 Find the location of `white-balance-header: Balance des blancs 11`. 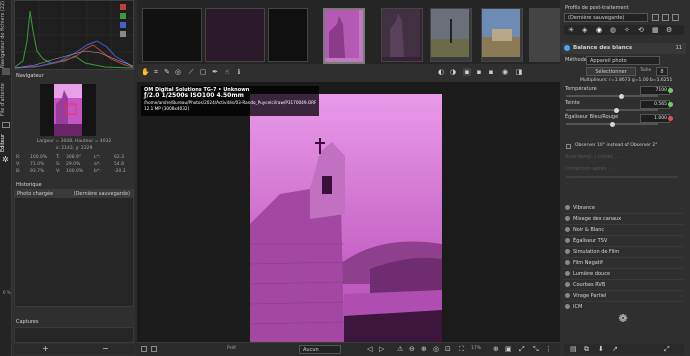

white-balance-header: Balance des blancs 11 is located at coordinates (624, 48).